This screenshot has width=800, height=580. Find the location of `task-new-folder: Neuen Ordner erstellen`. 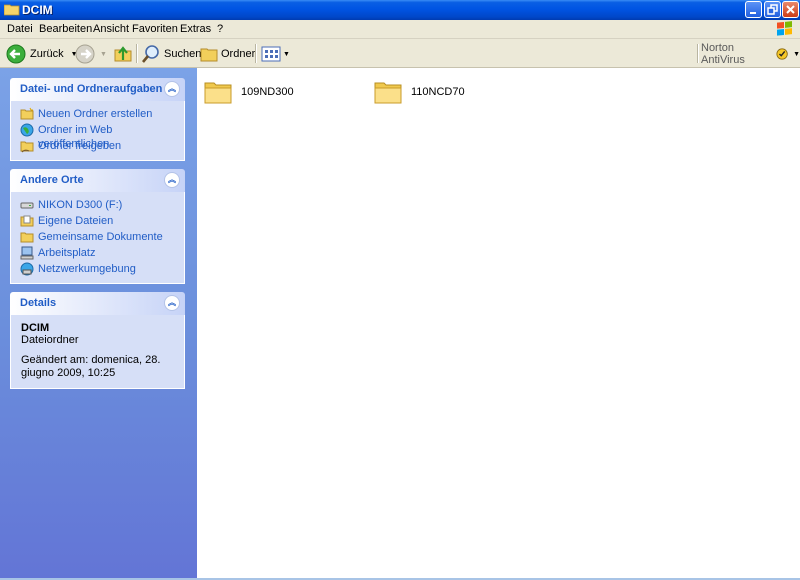

task-new-folder: Neuen Ordner erstellen is located at coordinates (97, 115).